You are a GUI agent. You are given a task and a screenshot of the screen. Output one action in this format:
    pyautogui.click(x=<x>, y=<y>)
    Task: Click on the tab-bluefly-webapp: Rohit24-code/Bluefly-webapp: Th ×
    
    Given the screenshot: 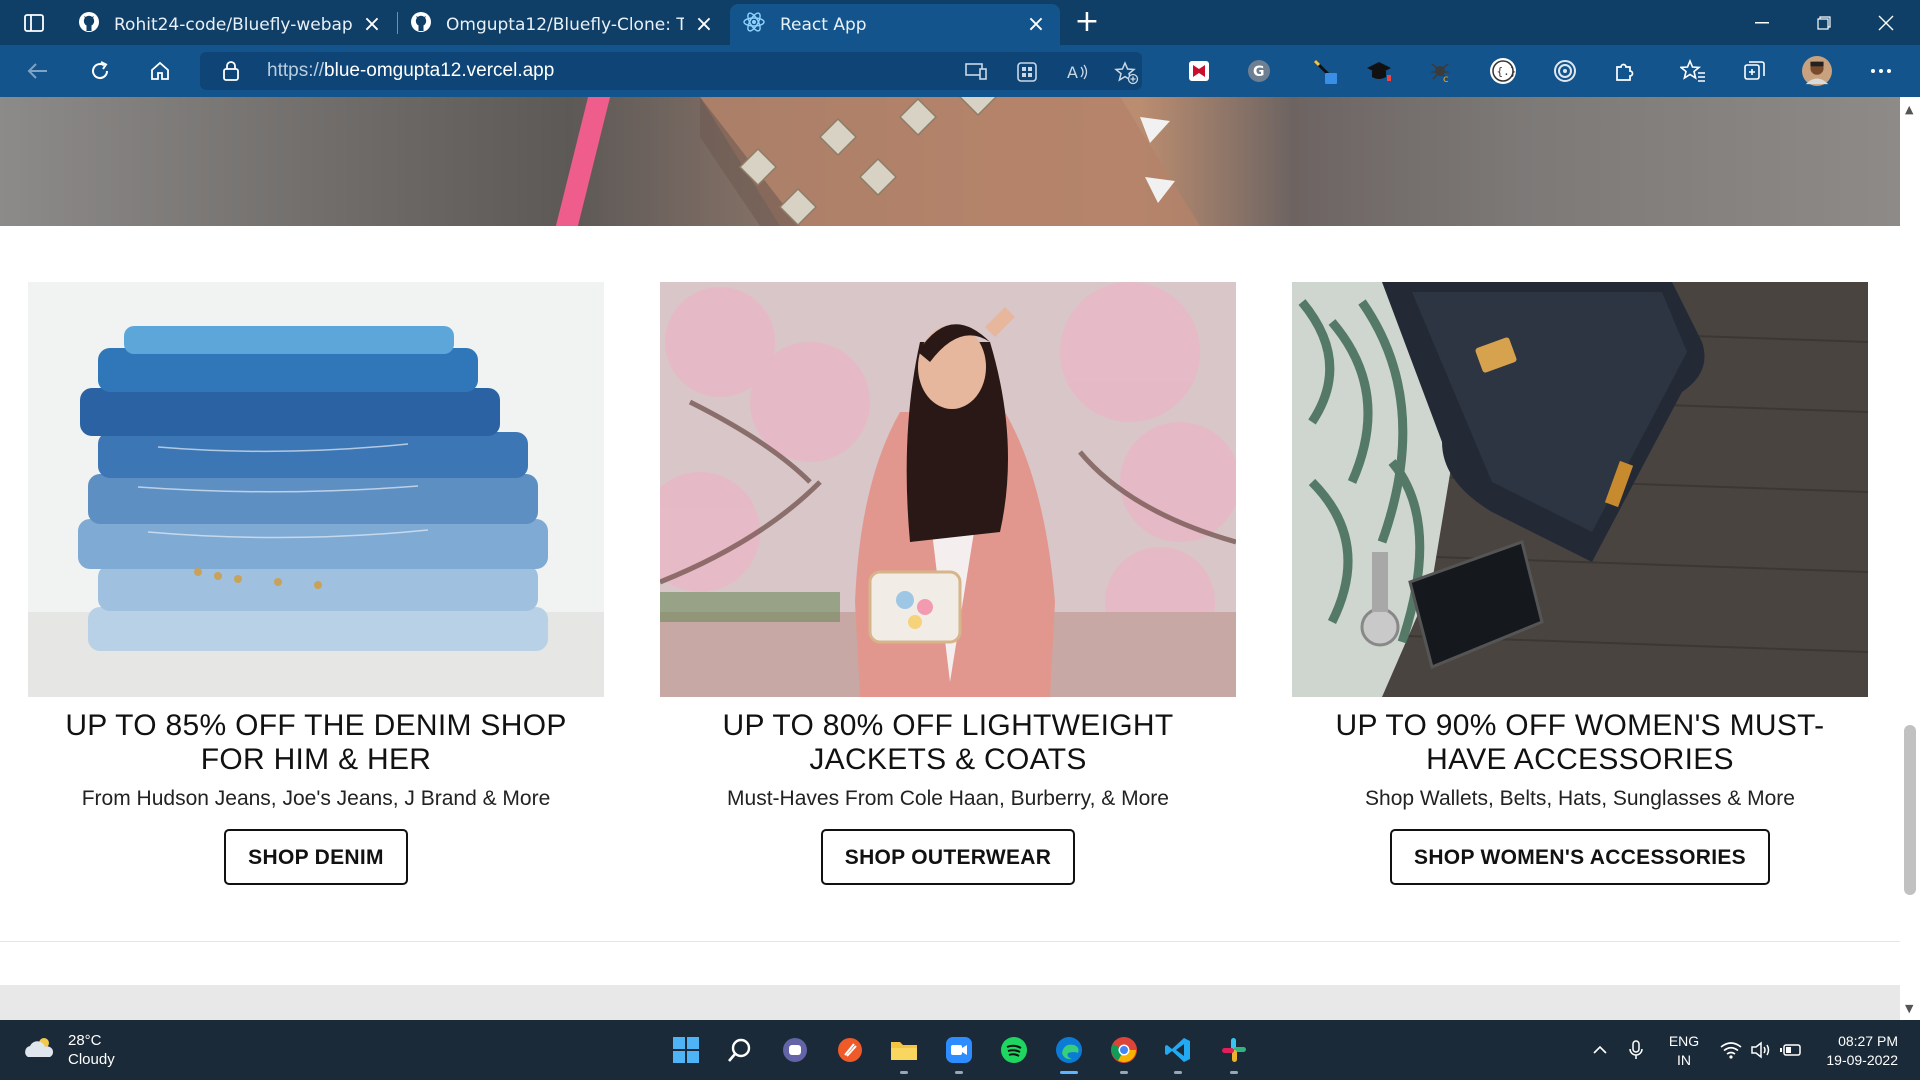 What is the action you would take?
    pyautogui.click(x=231, y=24)
    